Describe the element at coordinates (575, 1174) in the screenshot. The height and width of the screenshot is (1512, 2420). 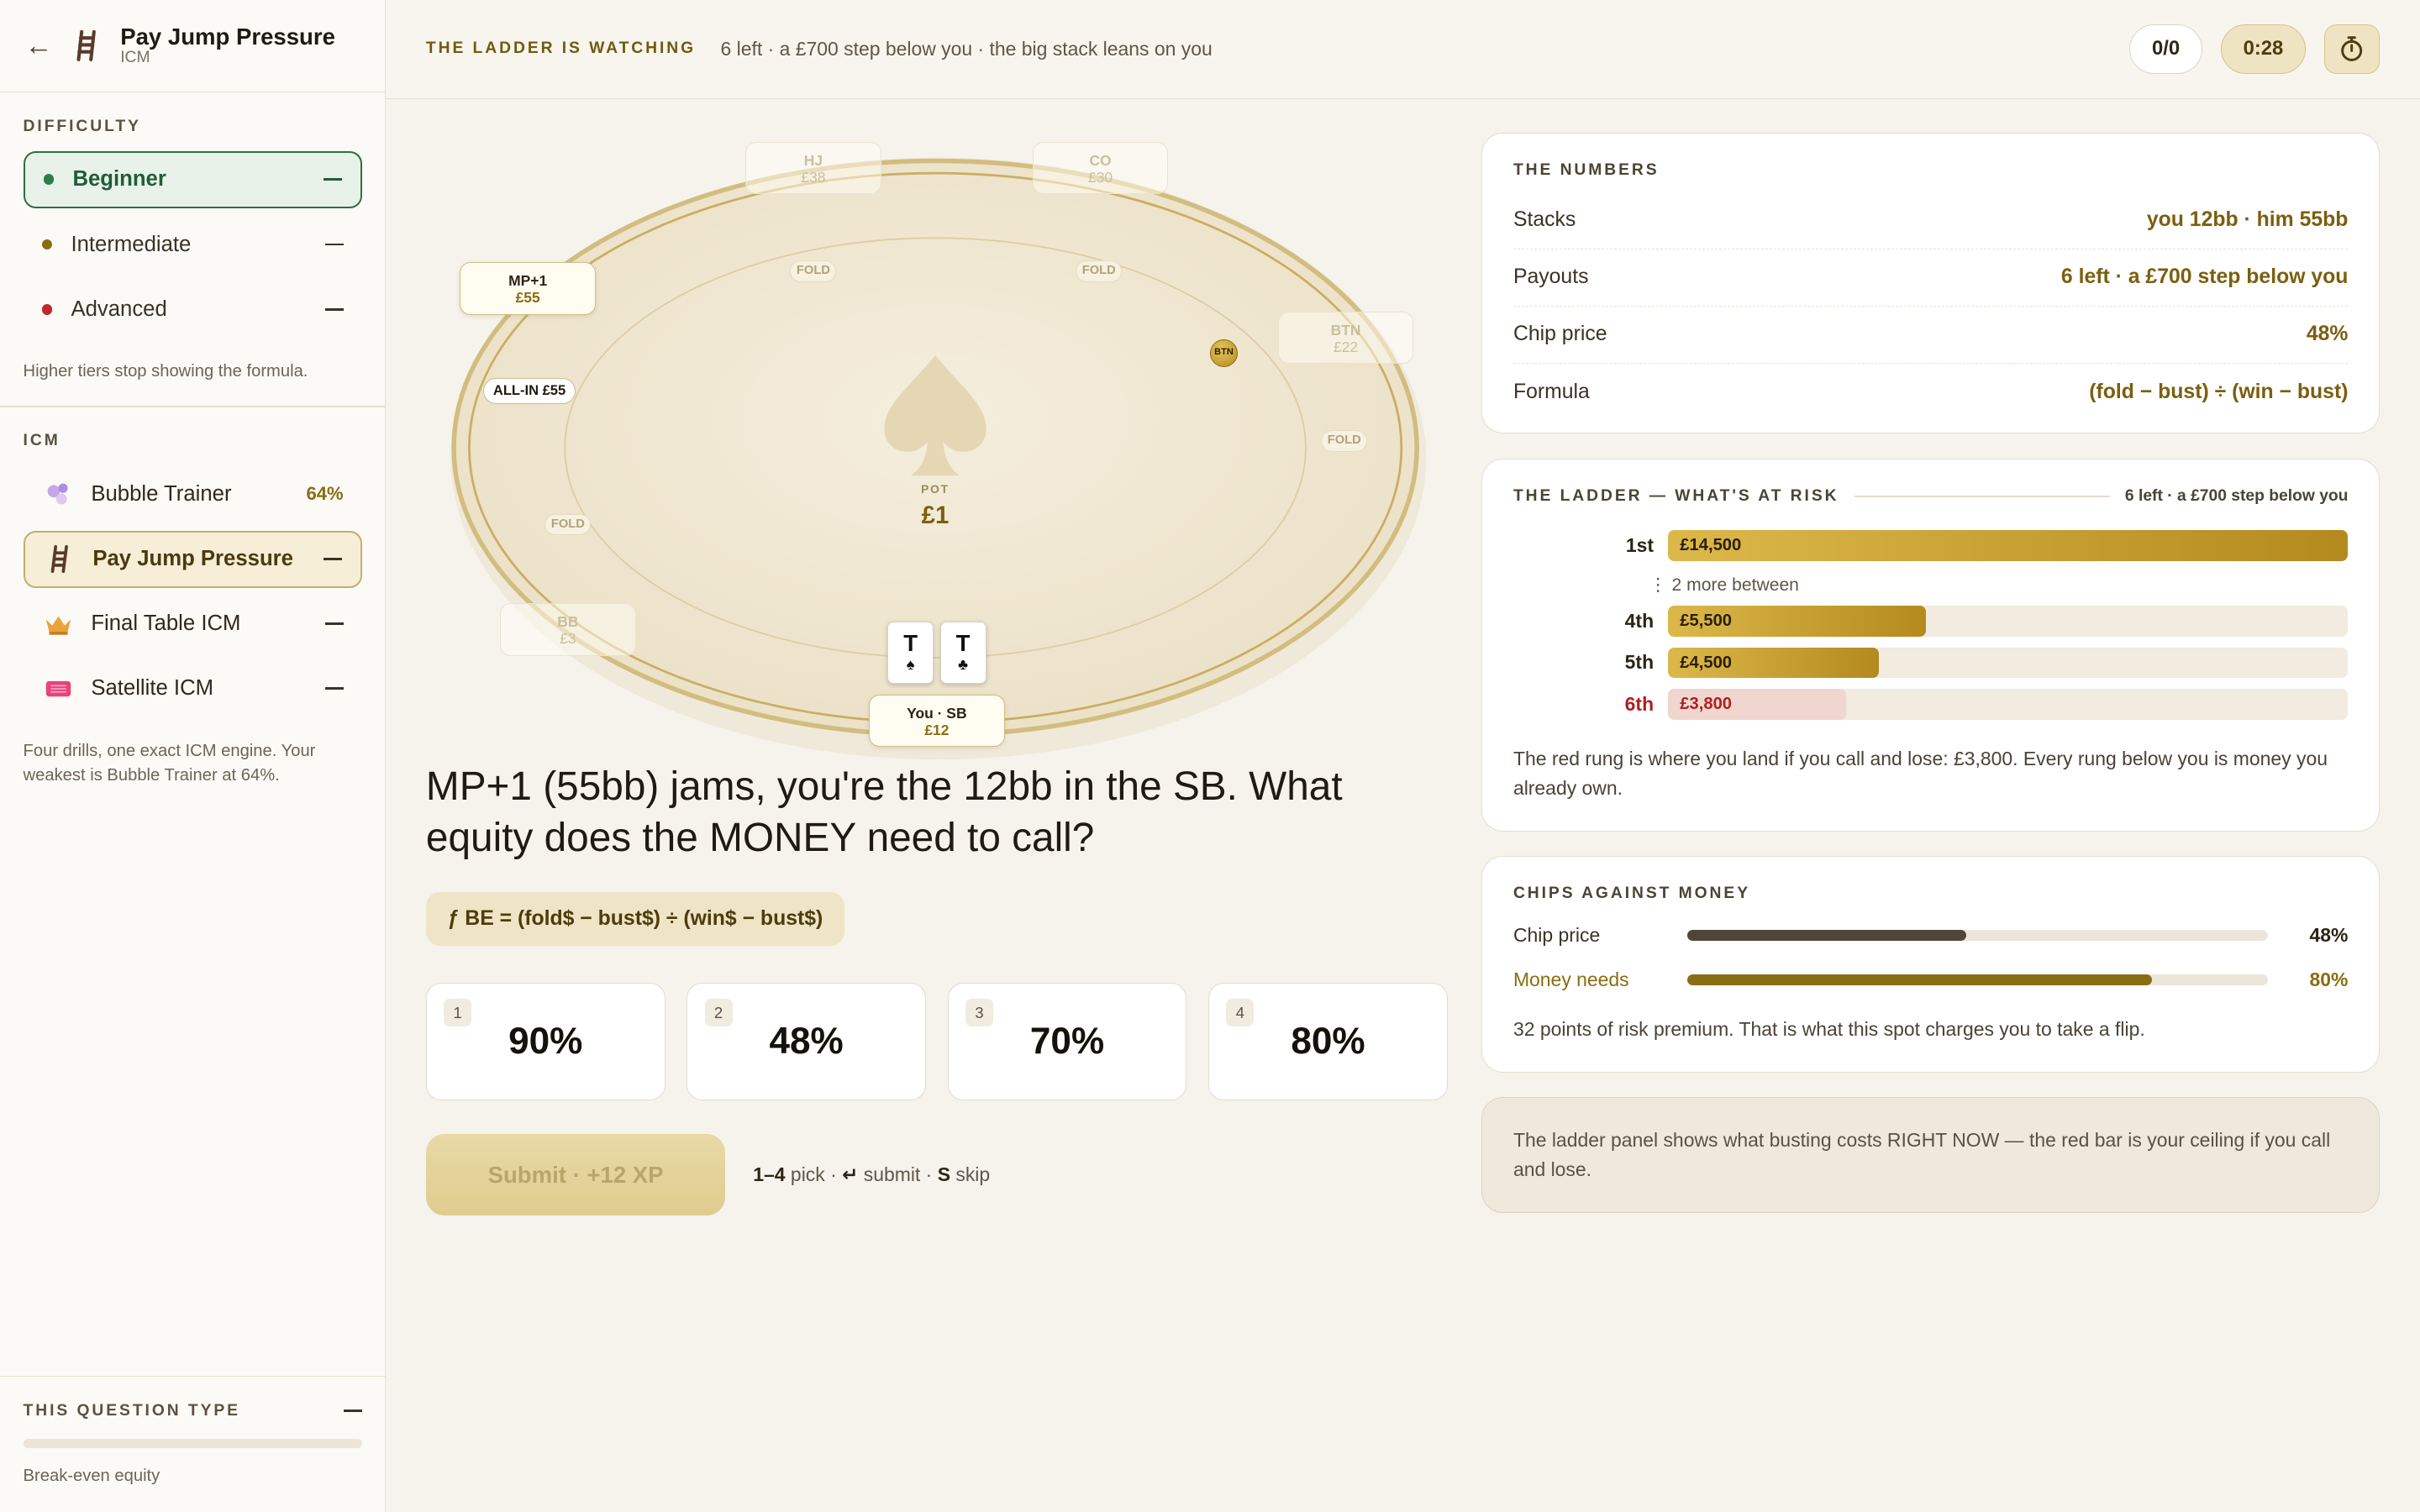
I see `submit-button: Submit · +12 XP` at that location.